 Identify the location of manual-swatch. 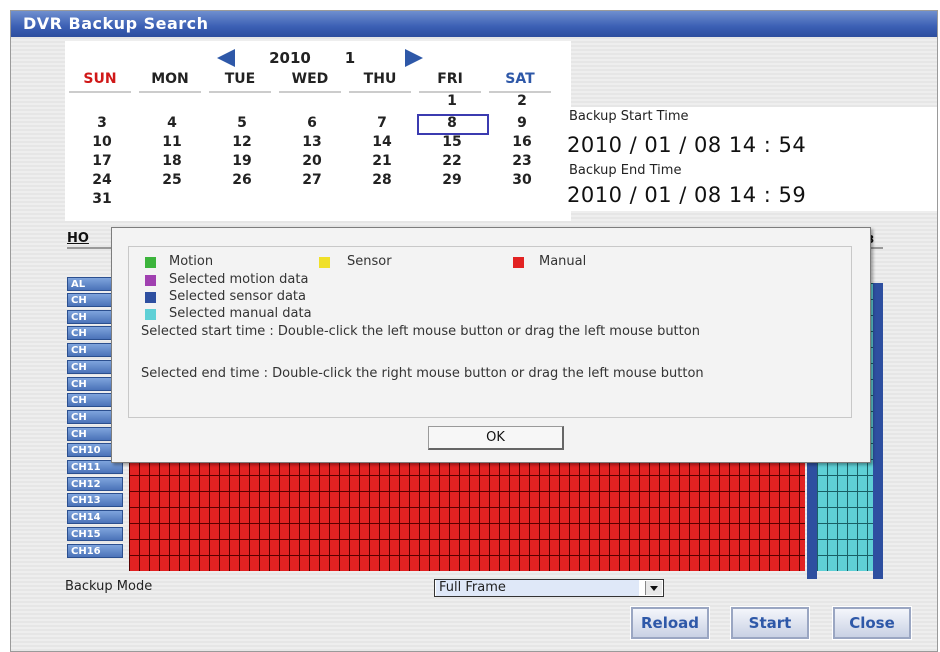
(518, 262).